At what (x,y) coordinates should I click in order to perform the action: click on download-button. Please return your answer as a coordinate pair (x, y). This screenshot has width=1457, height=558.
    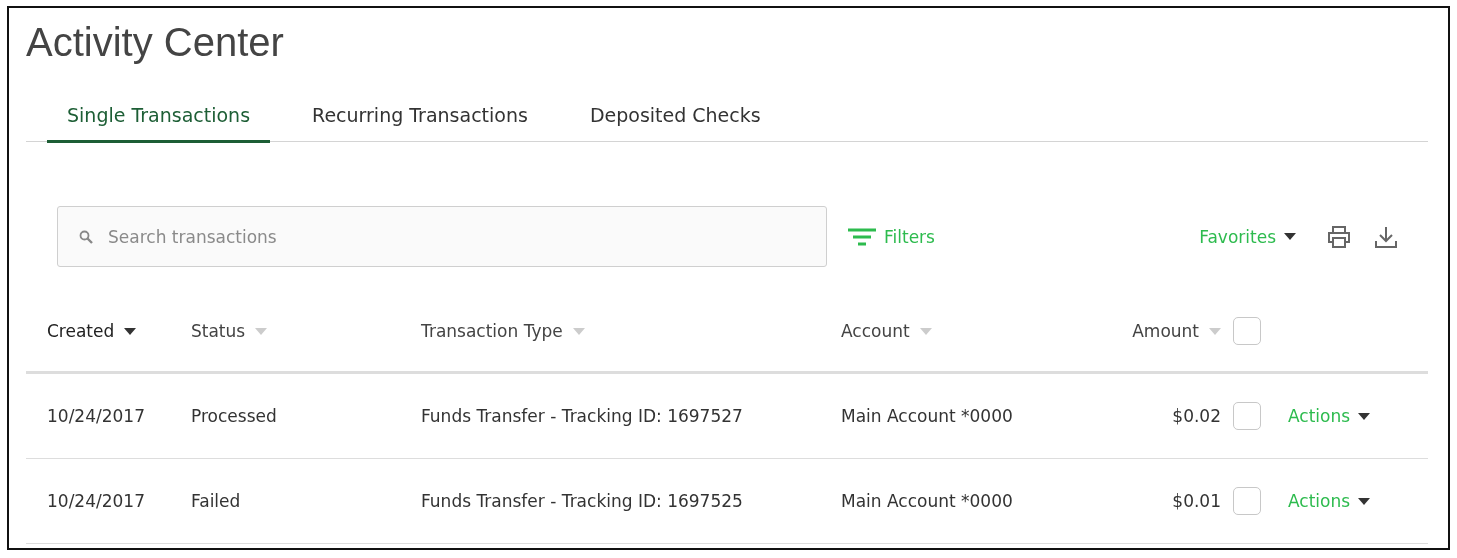
    Looking at the image, I should click on (1386, 236).